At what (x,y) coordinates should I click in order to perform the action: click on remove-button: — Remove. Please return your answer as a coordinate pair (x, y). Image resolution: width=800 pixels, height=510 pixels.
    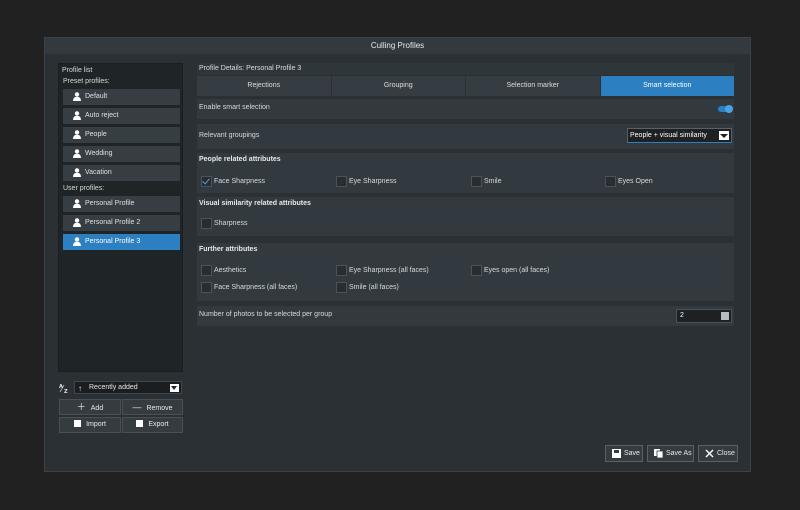
    Looking at the image, I should click on (152, 407).